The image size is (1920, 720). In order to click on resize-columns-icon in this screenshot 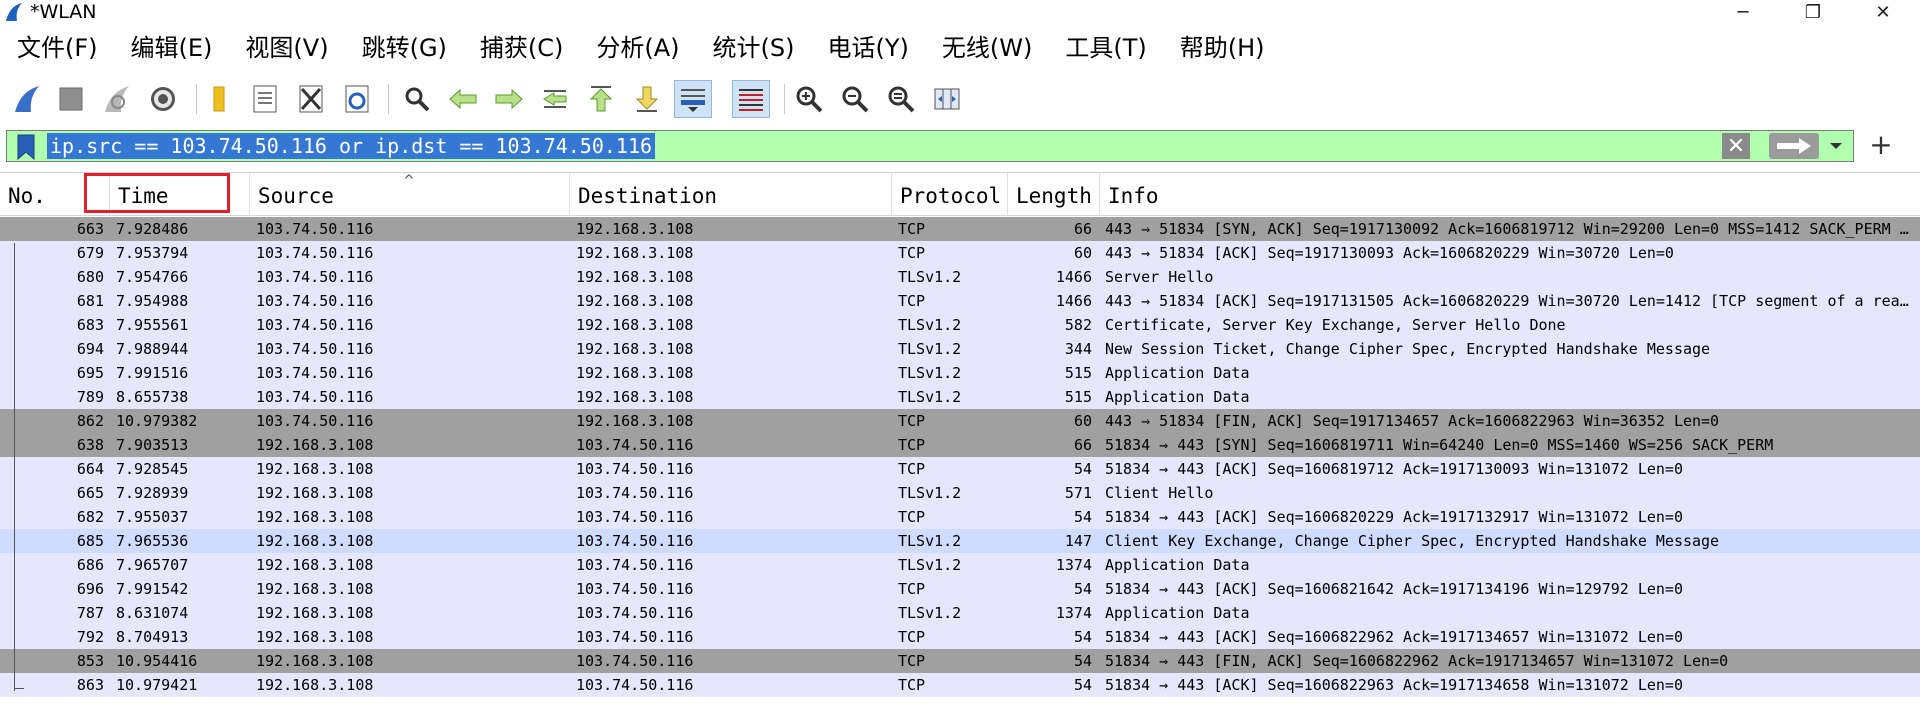, I will do `click(947, 99)`.